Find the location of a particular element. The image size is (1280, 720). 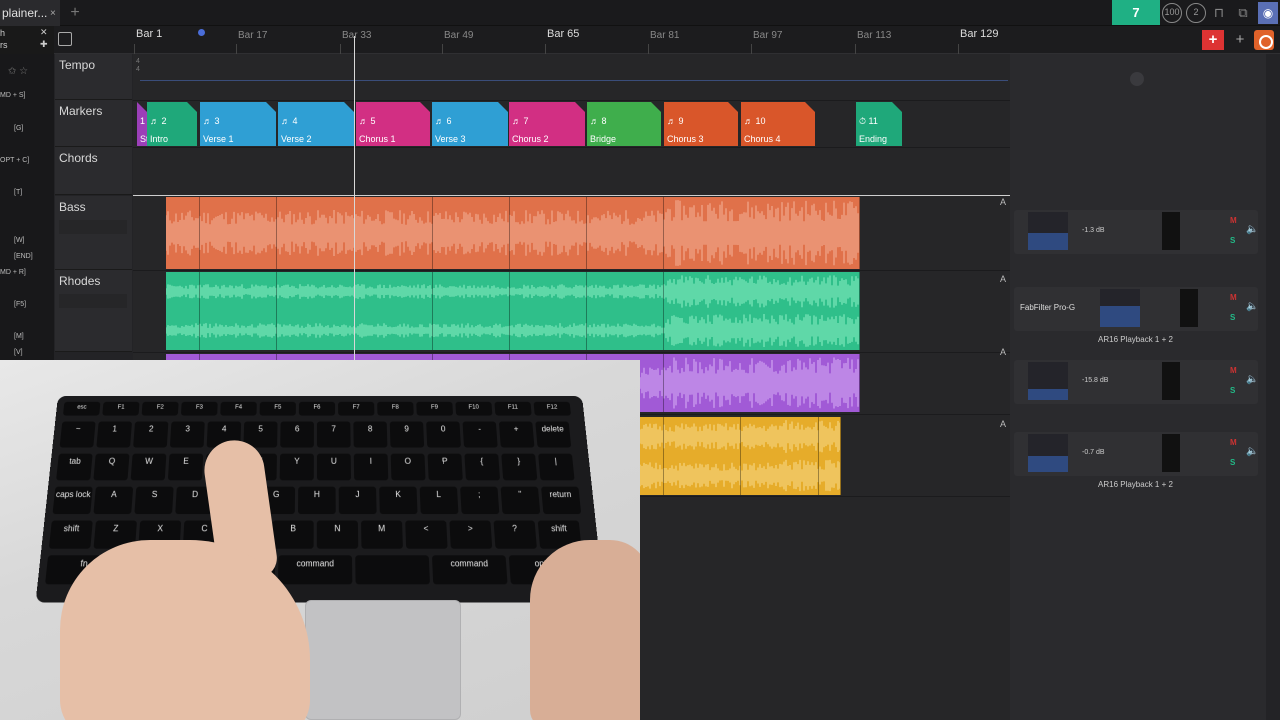

close-tab-icon: × is located at coordinates (53, 13).